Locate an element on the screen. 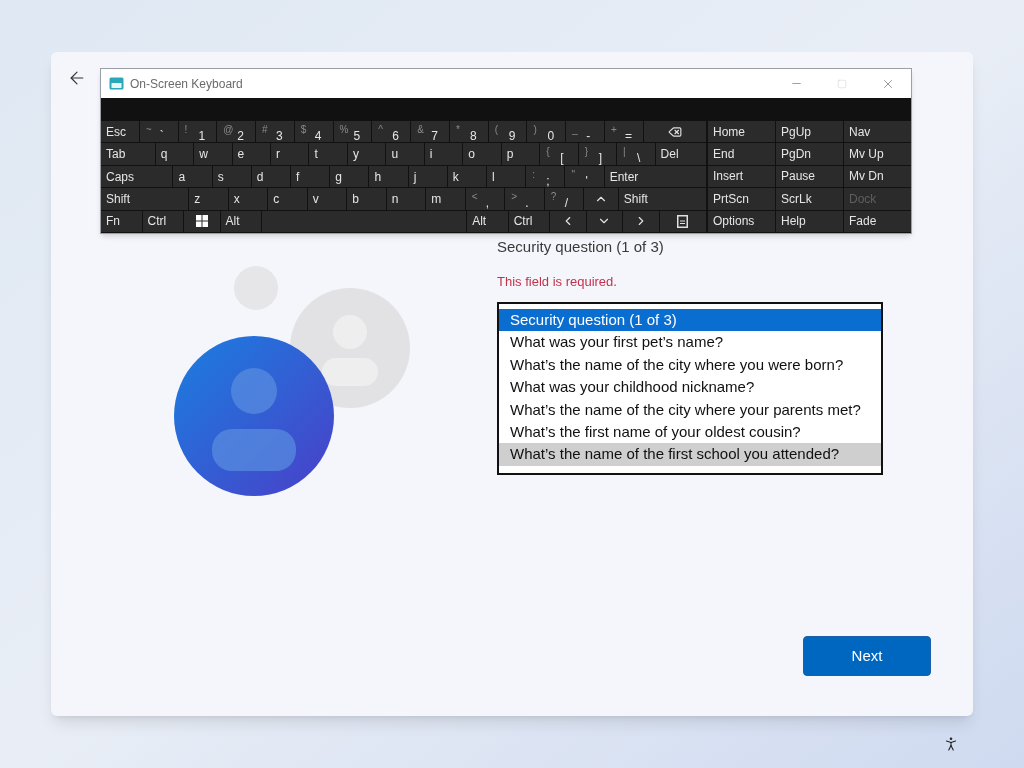 The width and height of the screenshot is (1024, 768). keyboard-key: < , is located at coordinates (485, 199).